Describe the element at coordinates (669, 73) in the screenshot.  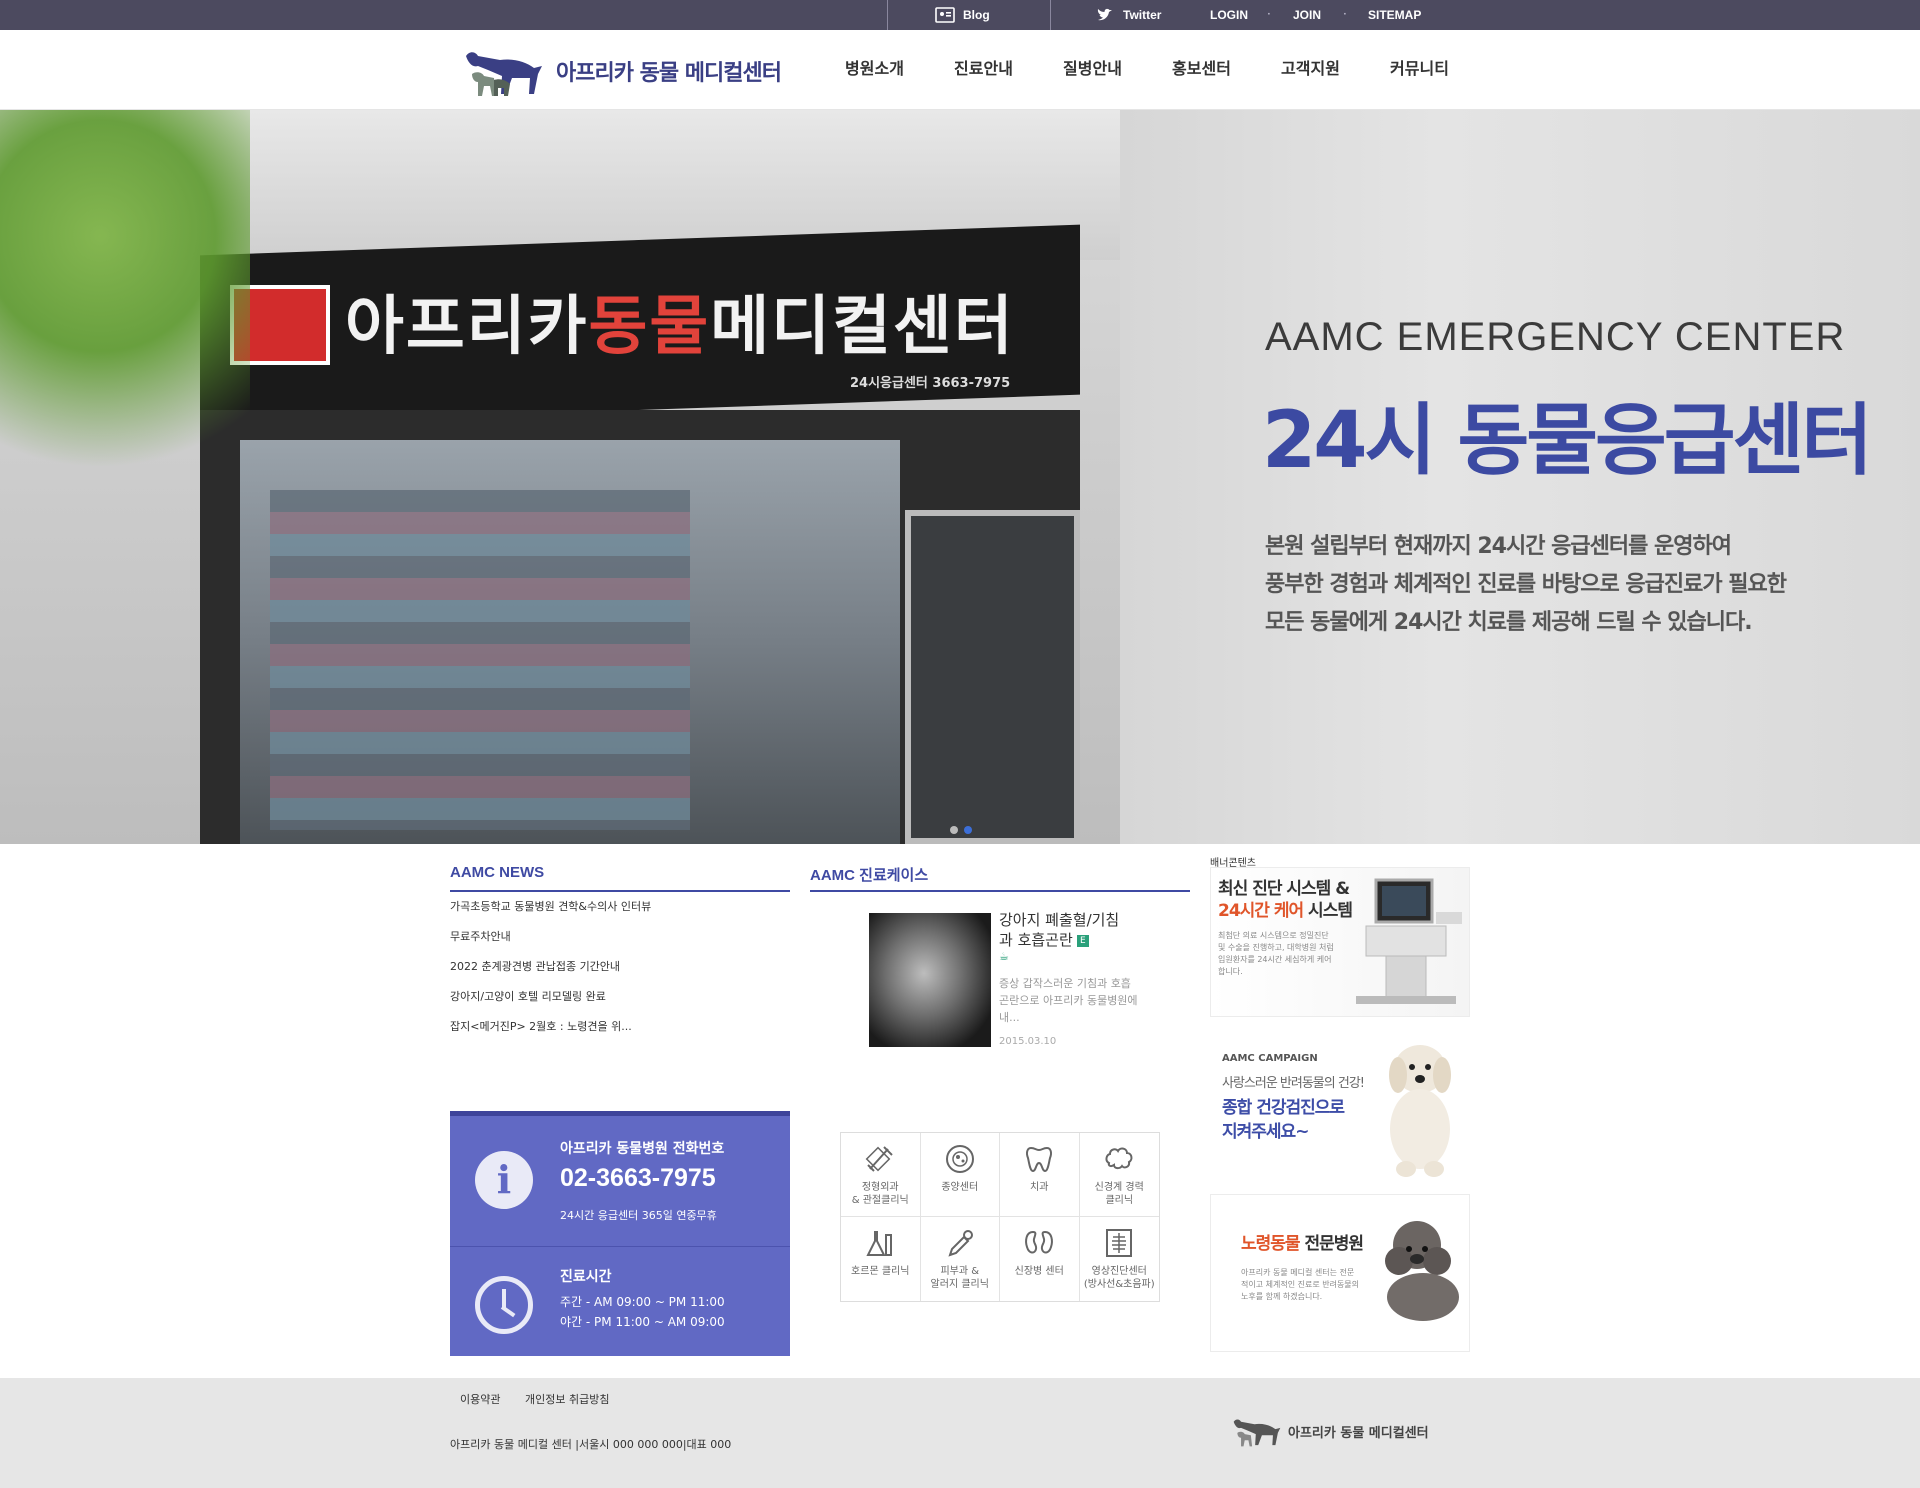
I see `logo-text: 아프리카 동물 메디컬센터` at that location.